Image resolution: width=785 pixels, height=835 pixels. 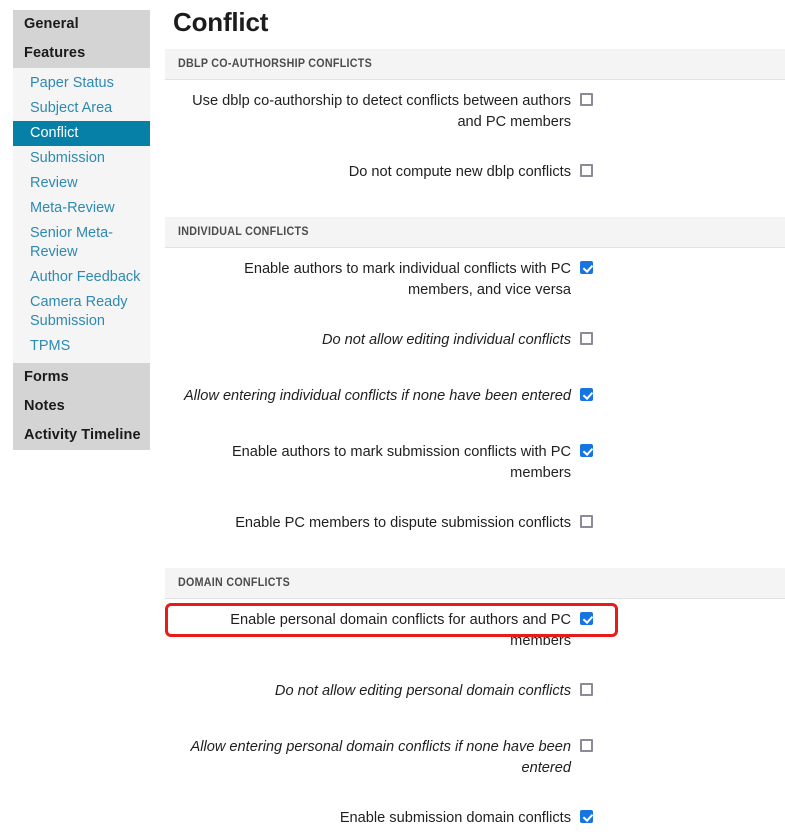 I want to click on sidebar-item-paper-status: Paper Status, so click(x=81, y=83).